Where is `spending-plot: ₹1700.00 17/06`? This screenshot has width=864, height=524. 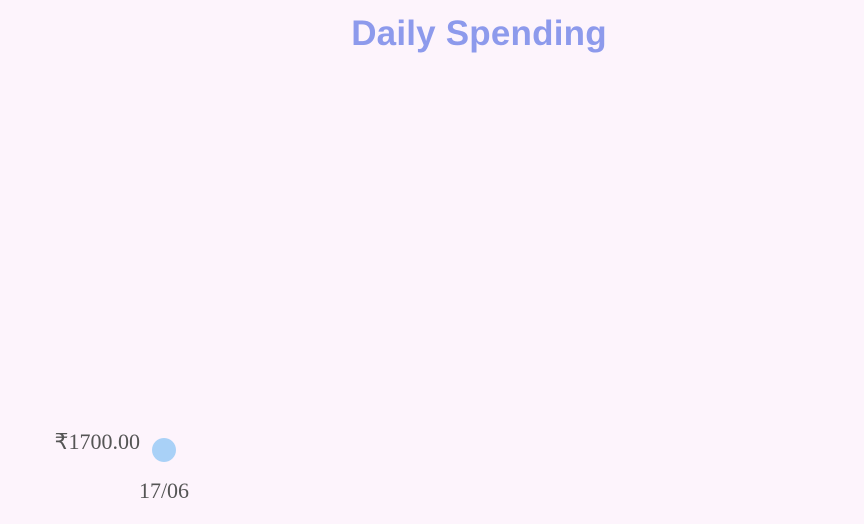
spending-plot: ₹1700.00 17/06 is located at coordinates (122, 466).